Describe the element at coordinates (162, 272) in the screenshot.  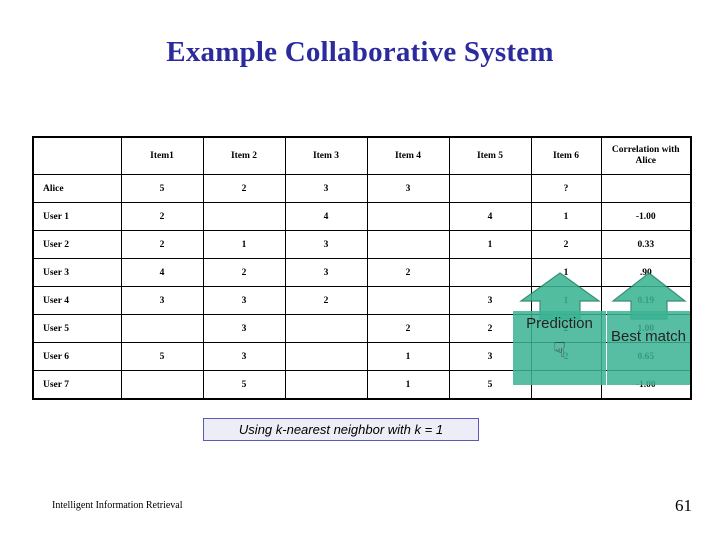
I see `cell-user3-item1: 4` at that location.